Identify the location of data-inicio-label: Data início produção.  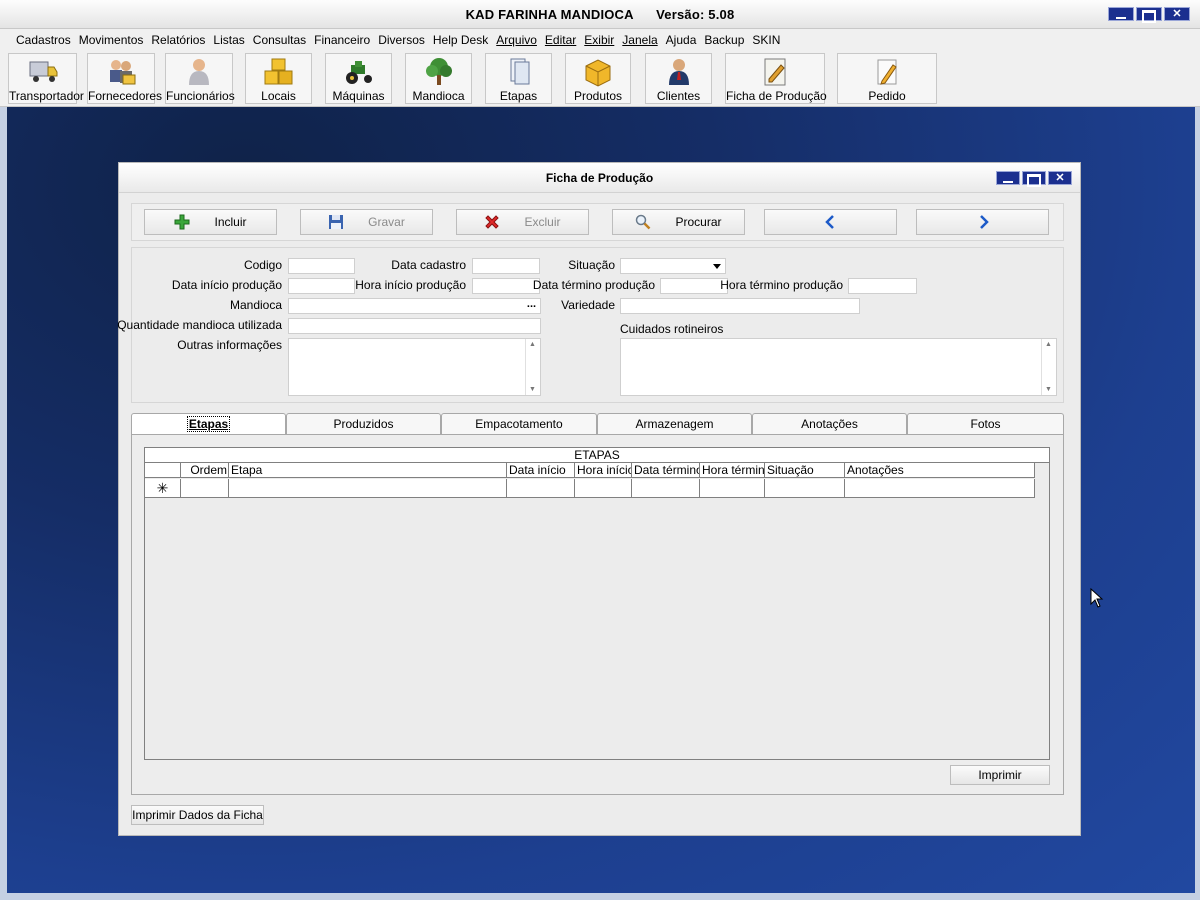
(226, 285).